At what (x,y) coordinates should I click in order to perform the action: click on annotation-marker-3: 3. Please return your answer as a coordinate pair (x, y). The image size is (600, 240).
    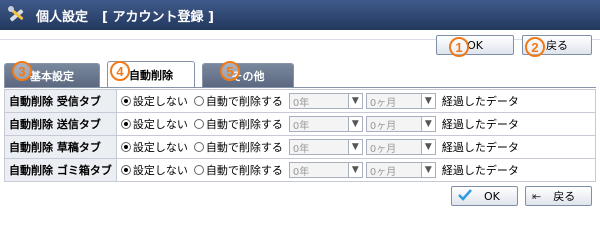
    Looking at the image, I should click on (22, 71).